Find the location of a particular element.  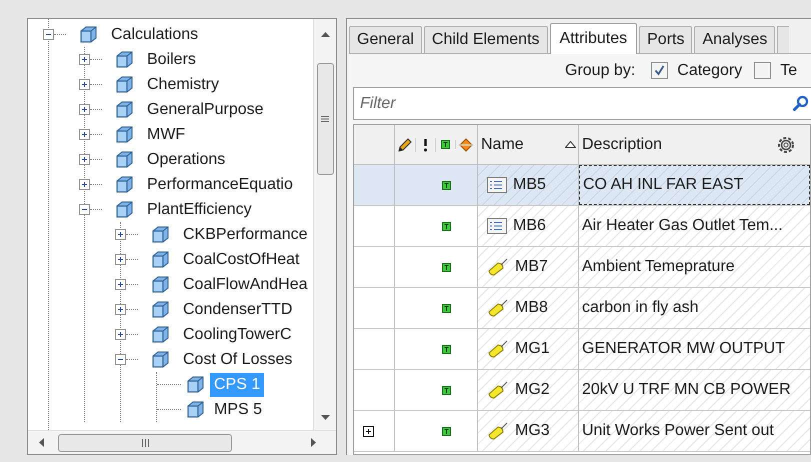

tab: General is located at coordinates (385, 39).